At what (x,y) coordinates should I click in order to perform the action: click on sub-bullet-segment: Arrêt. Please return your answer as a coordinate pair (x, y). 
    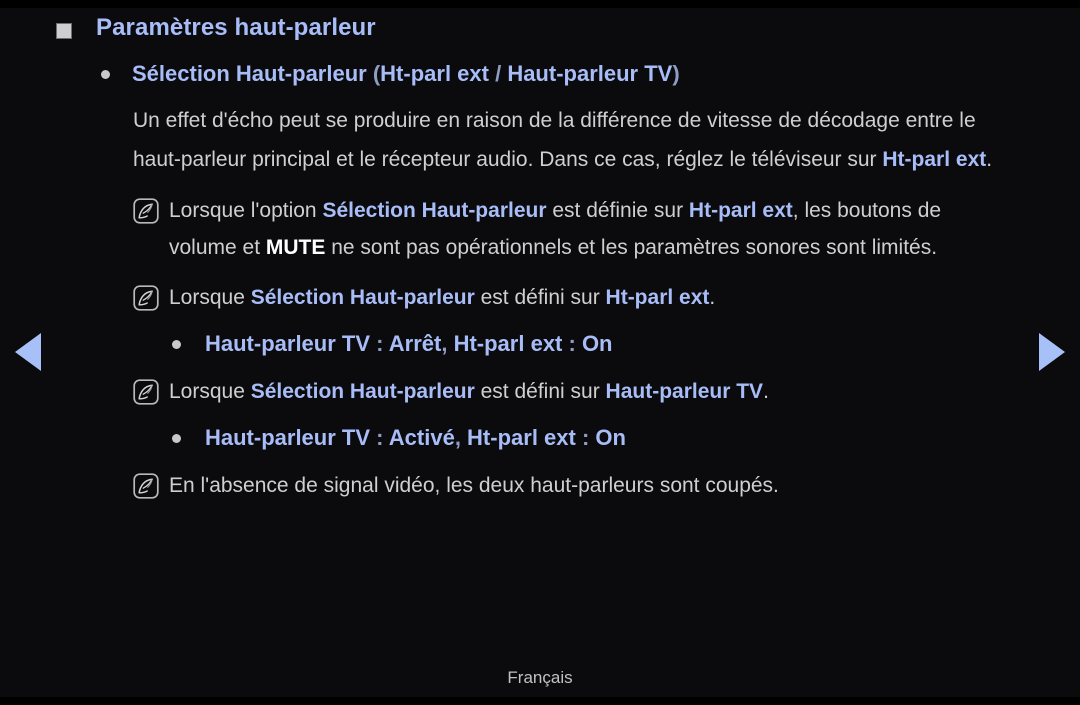
    Looking at the image, I should click on (415, 343).